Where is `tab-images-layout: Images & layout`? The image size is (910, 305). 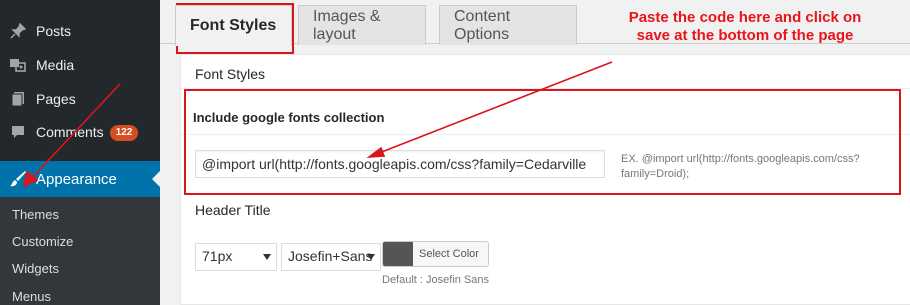 tab-images-layout: Images & layout is located at coordinates (362, 25).